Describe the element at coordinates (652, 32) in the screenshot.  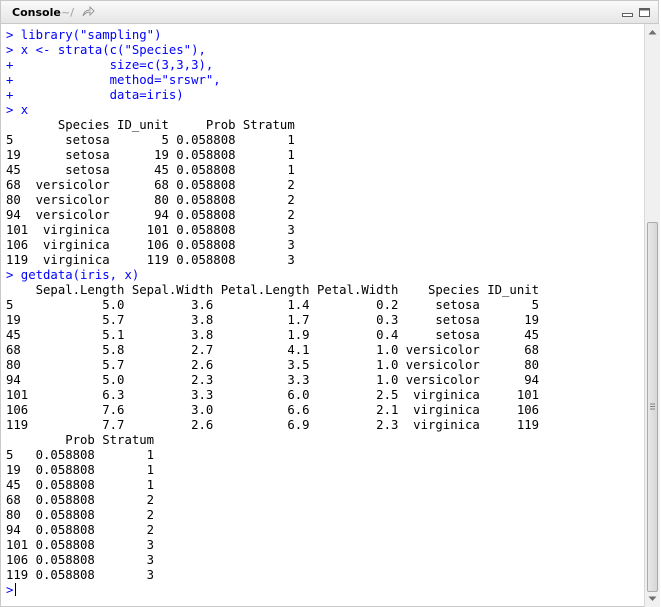
I see `scroll-up-arrow-icon` at that location.